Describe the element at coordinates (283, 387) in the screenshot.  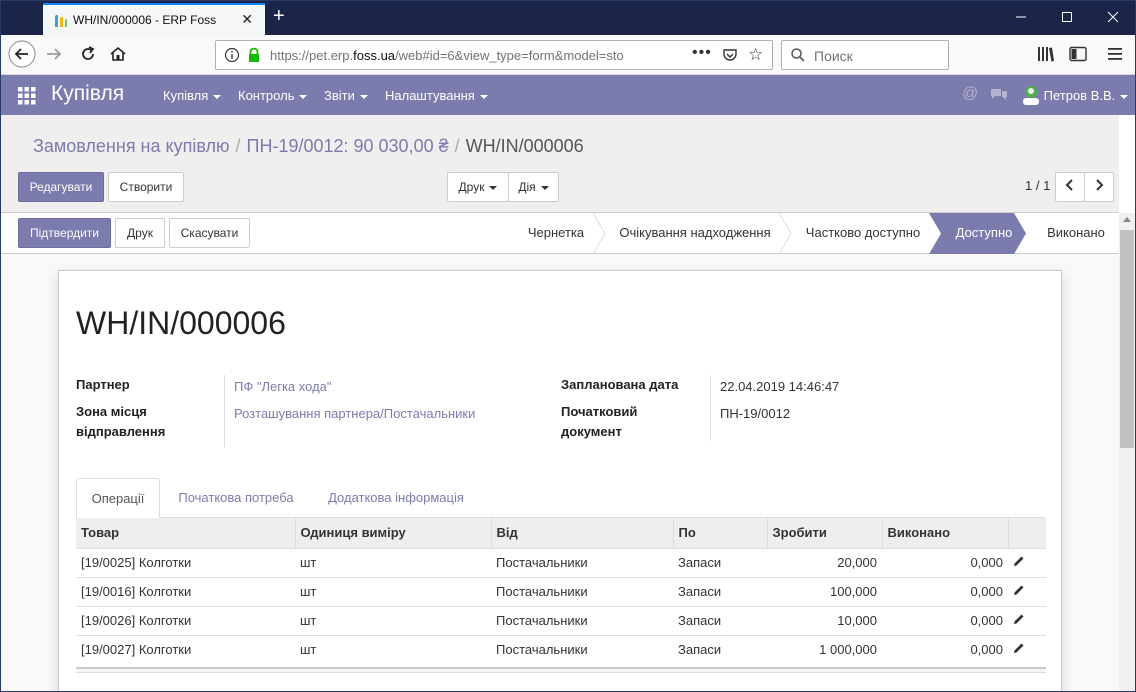
I see `partner-value: ПФ "Легка хода"` at that location.